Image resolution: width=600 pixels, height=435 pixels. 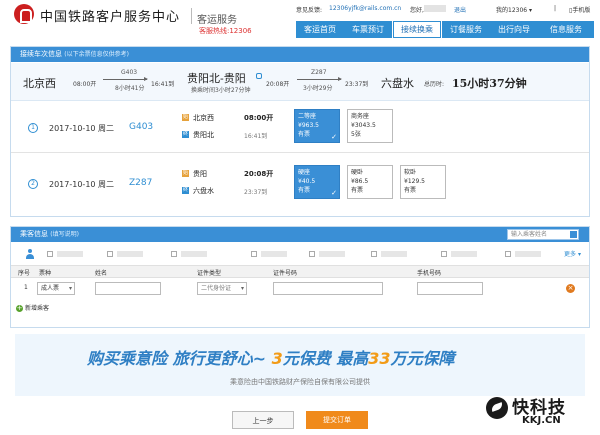 What do you see at coordinates (357, 84) in the screenshot?
I see `route-arr2: 23:37到` at bounding box center [357, 84].